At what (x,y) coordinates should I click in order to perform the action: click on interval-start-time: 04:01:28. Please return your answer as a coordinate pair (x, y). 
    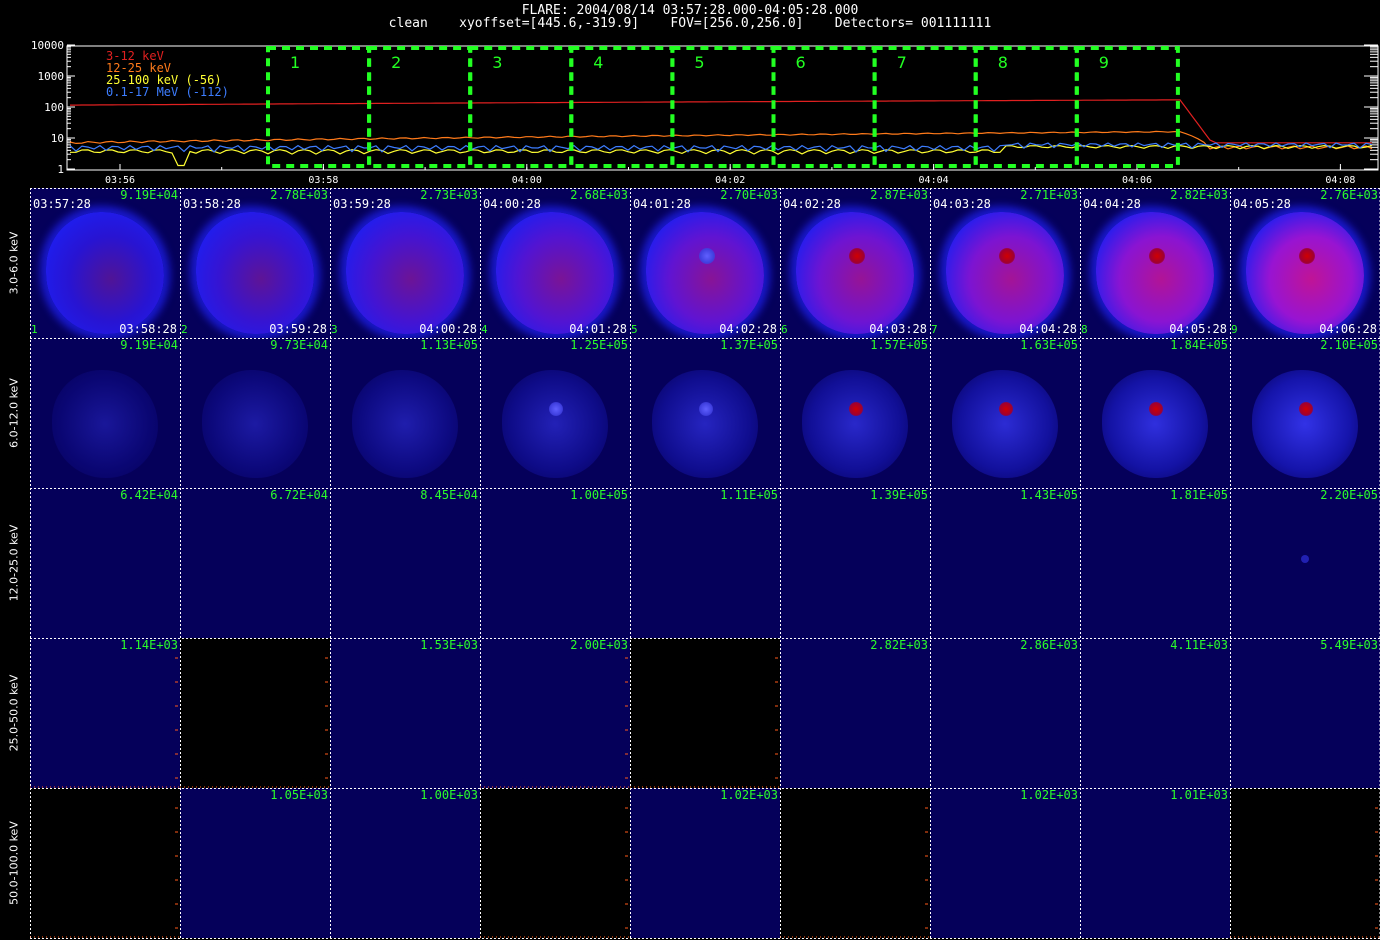
    Looking at the image, I should click on (662, 204).